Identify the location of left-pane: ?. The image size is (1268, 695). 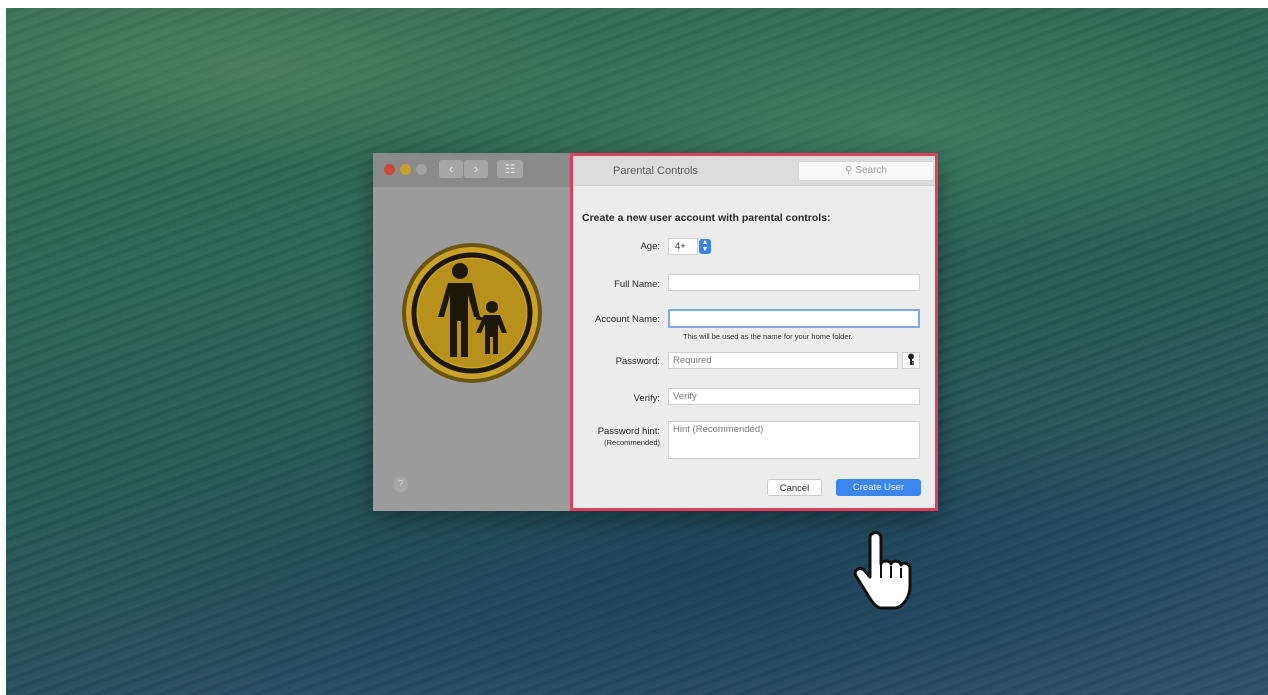
(472, 349).